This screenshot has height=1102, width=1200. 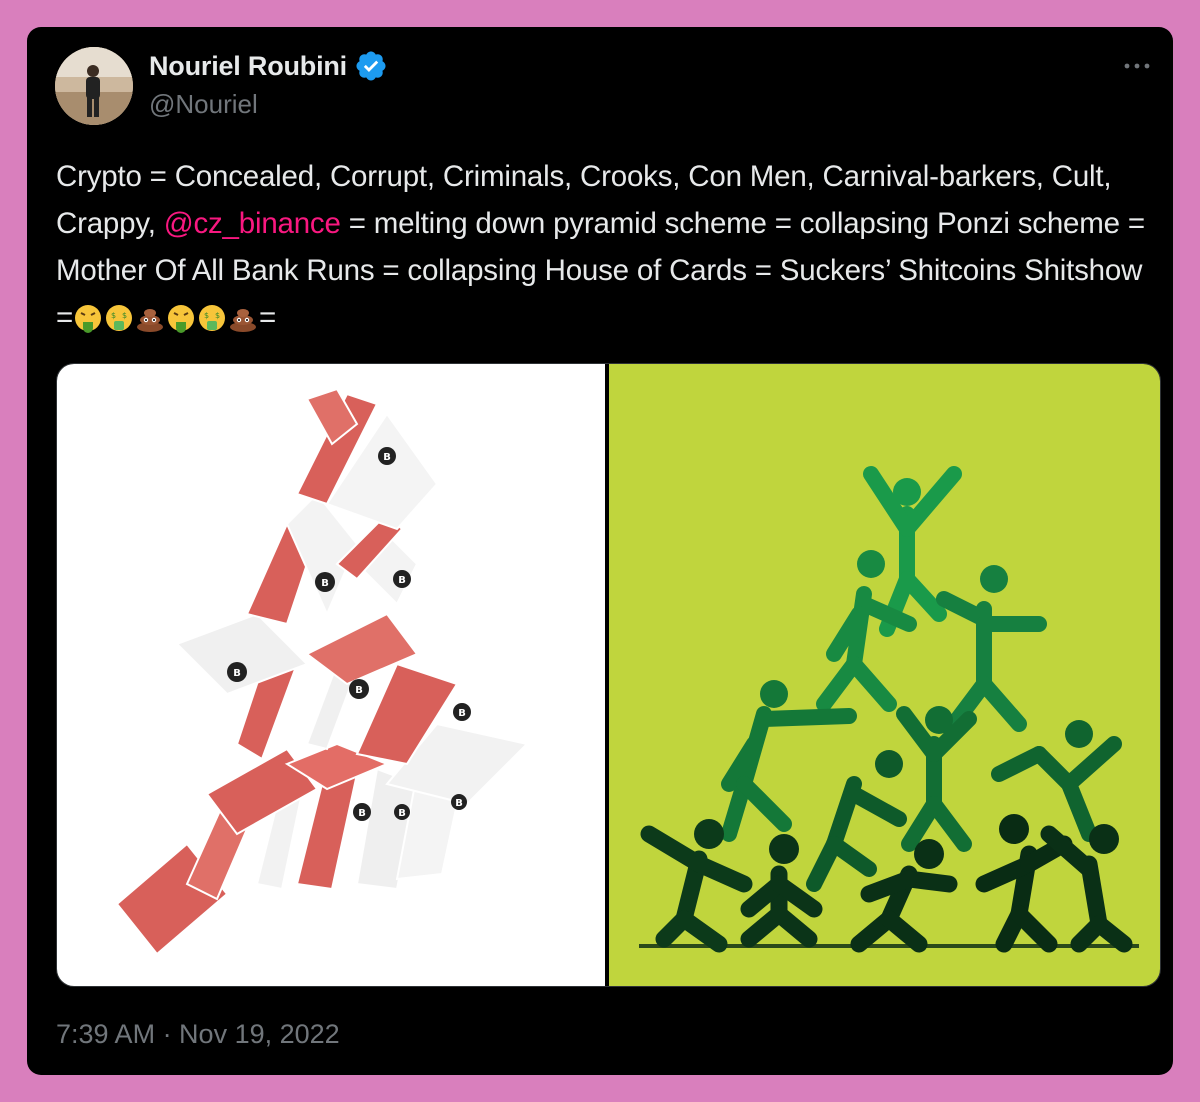 I want to click on author-handle: @Nouriel, so click(x=203, y=104).